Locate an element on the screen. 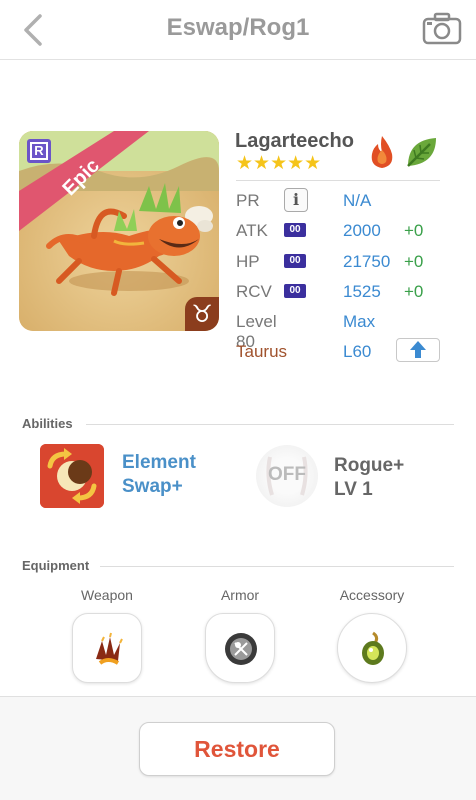  stat-value: L60 is located at coordinates (357, 351).